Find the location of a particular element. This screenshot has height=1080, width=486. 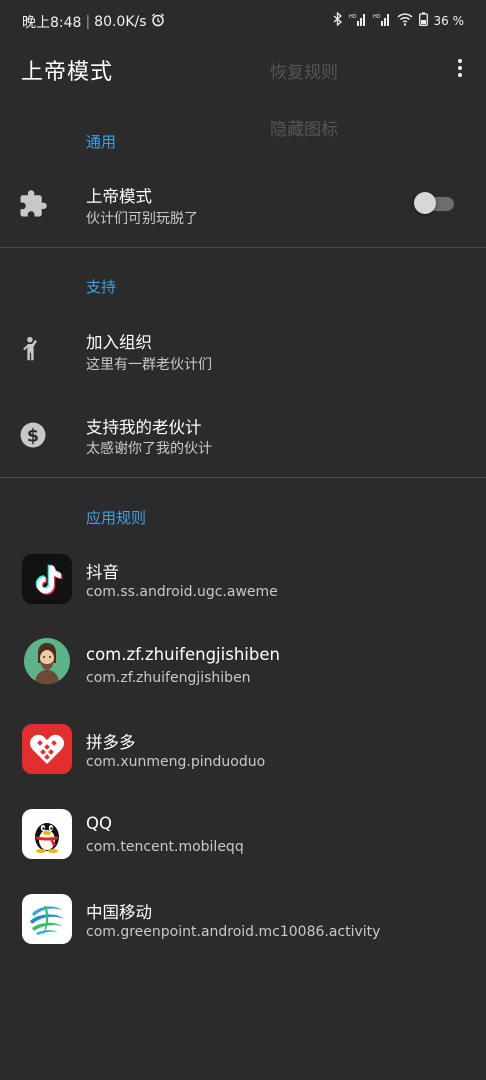

app-package: com.greenpoint.android.mc10086.activity is located at coordinates (233, 932).